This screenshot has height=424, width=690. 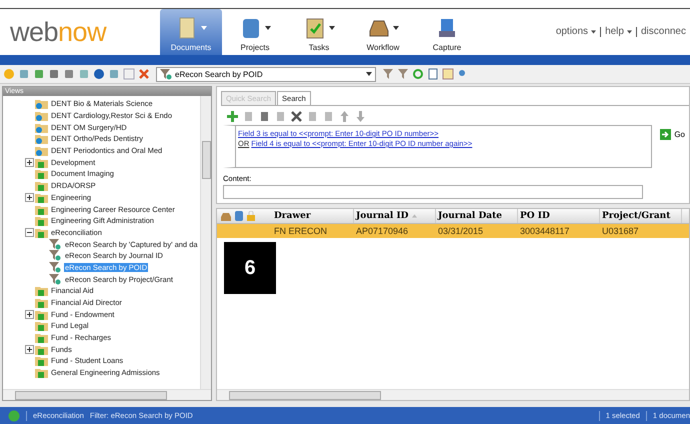 What do you see at coordinates (477, 216) in the screenshot?
I see `column-header: Journal Date` at bounding box center [477, 216].